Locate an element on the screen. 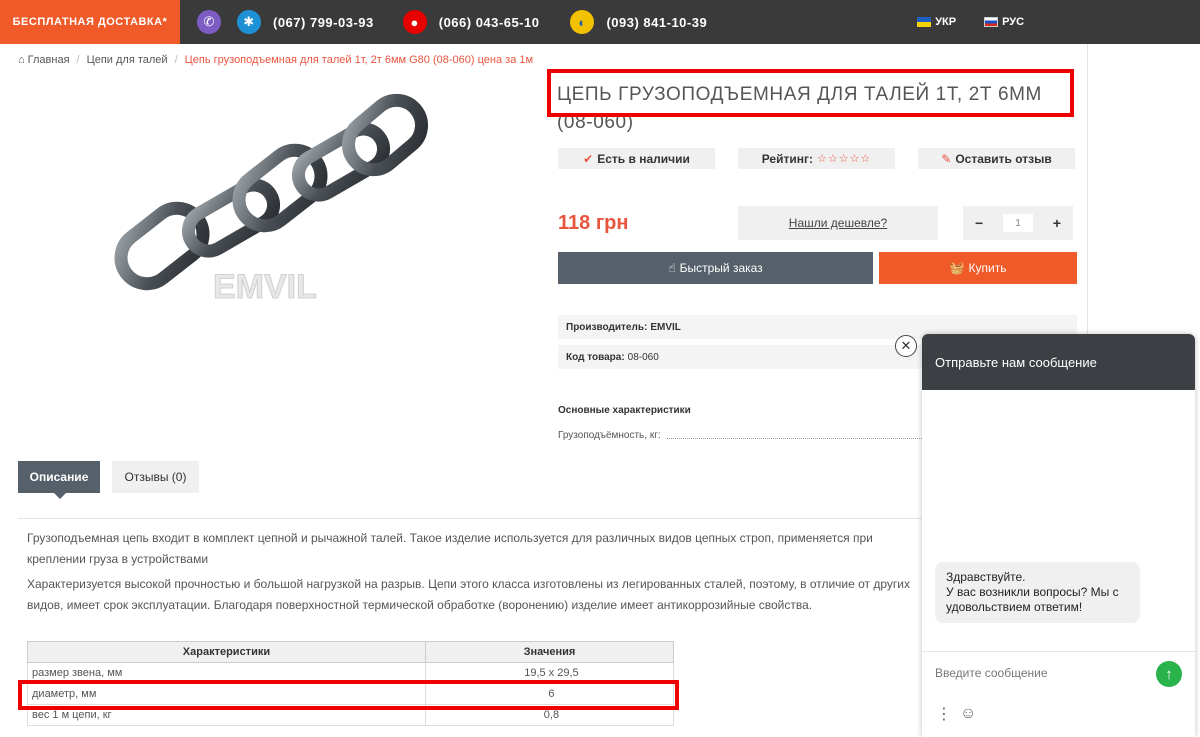 The width and height of the screenshot is (1200, 737). emvil-watermark: EMVIL is located at coordinates (265, 287).